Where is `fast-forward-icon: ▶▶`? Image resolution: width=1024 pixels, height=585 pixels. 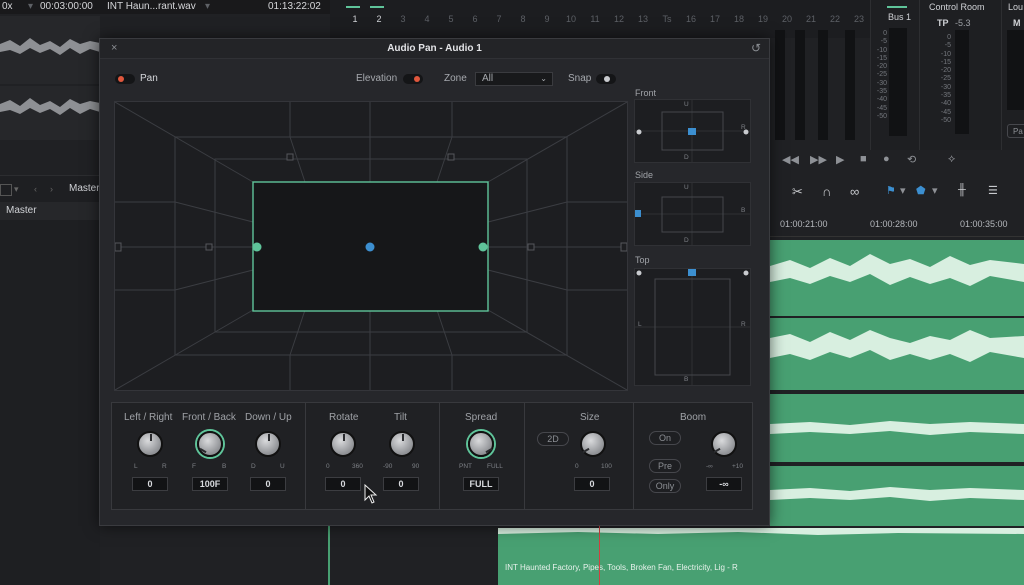 fast-forward-icon: ▶▶ is located at coordinates (818, 159).